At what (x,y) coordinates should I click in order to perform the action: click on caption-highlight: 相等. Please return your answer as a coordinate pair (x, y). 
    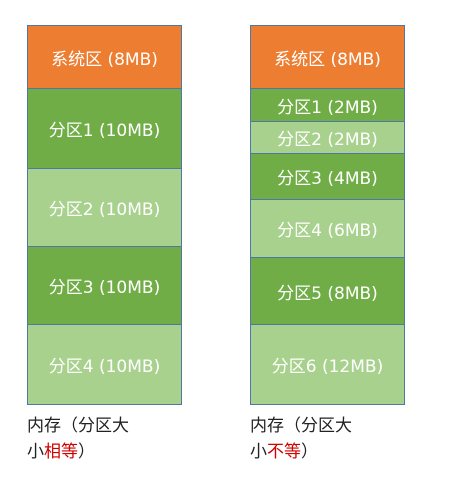
    Looking at the image, I should click on (61, 452).